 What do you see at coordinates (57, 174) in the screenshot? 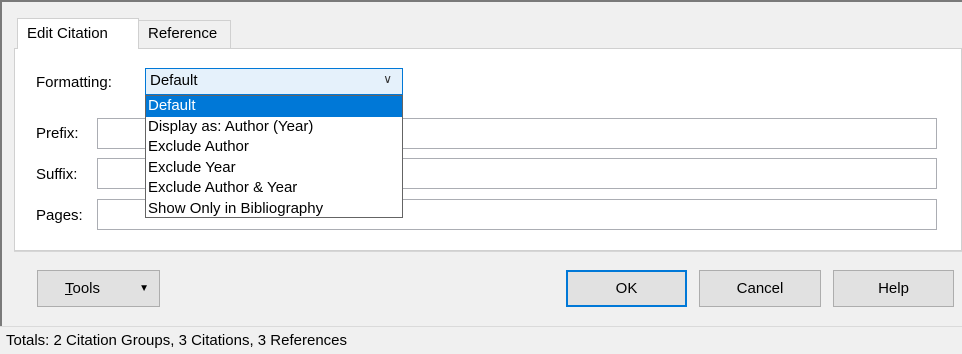
I see `suffix-label: Suffix:` at bounding box center [57, 174].